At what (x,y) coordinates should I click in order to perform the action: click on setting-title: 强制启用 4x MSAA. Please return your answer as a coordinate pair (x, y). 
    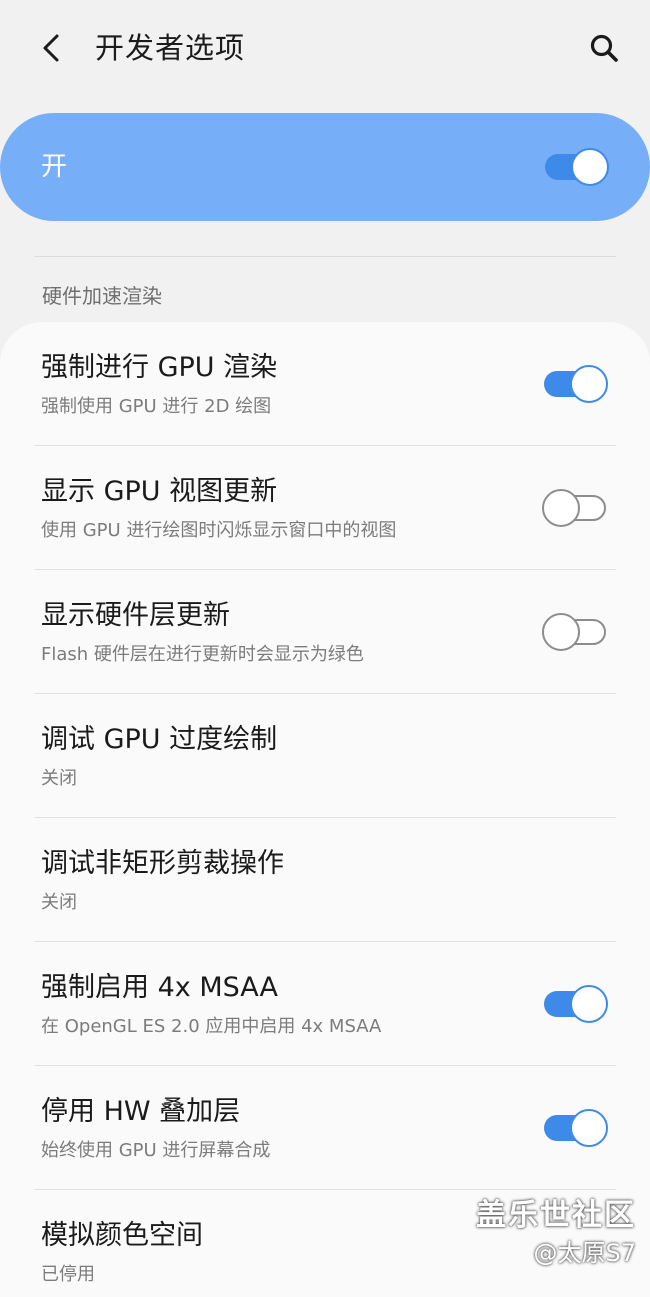
    Looking at the image, I should click on (159, 987).